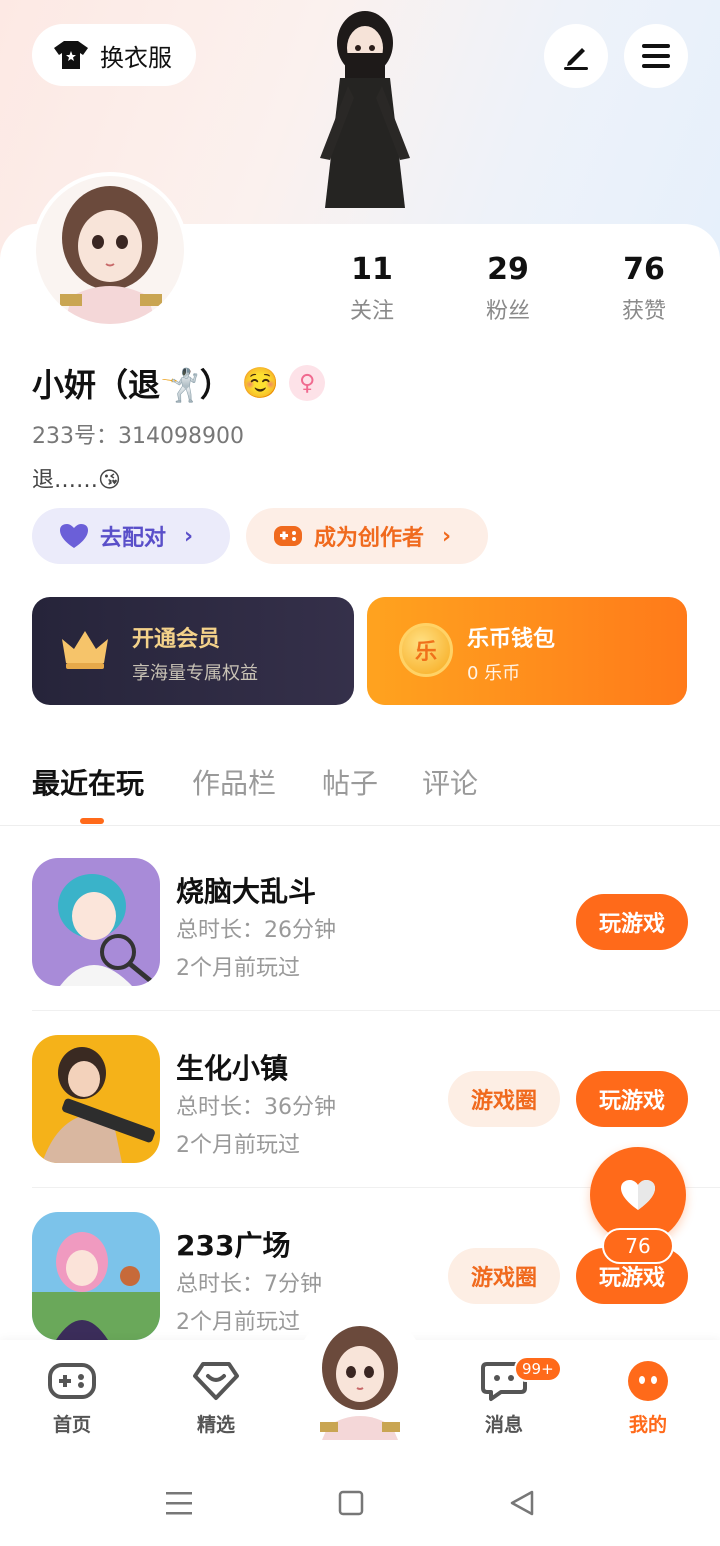 This screenshot has width=720, height=1546. What do you see at coordinates (71, 55) in the screenshot?
I see `tshirt-icon` at bounding box center [71, 55].